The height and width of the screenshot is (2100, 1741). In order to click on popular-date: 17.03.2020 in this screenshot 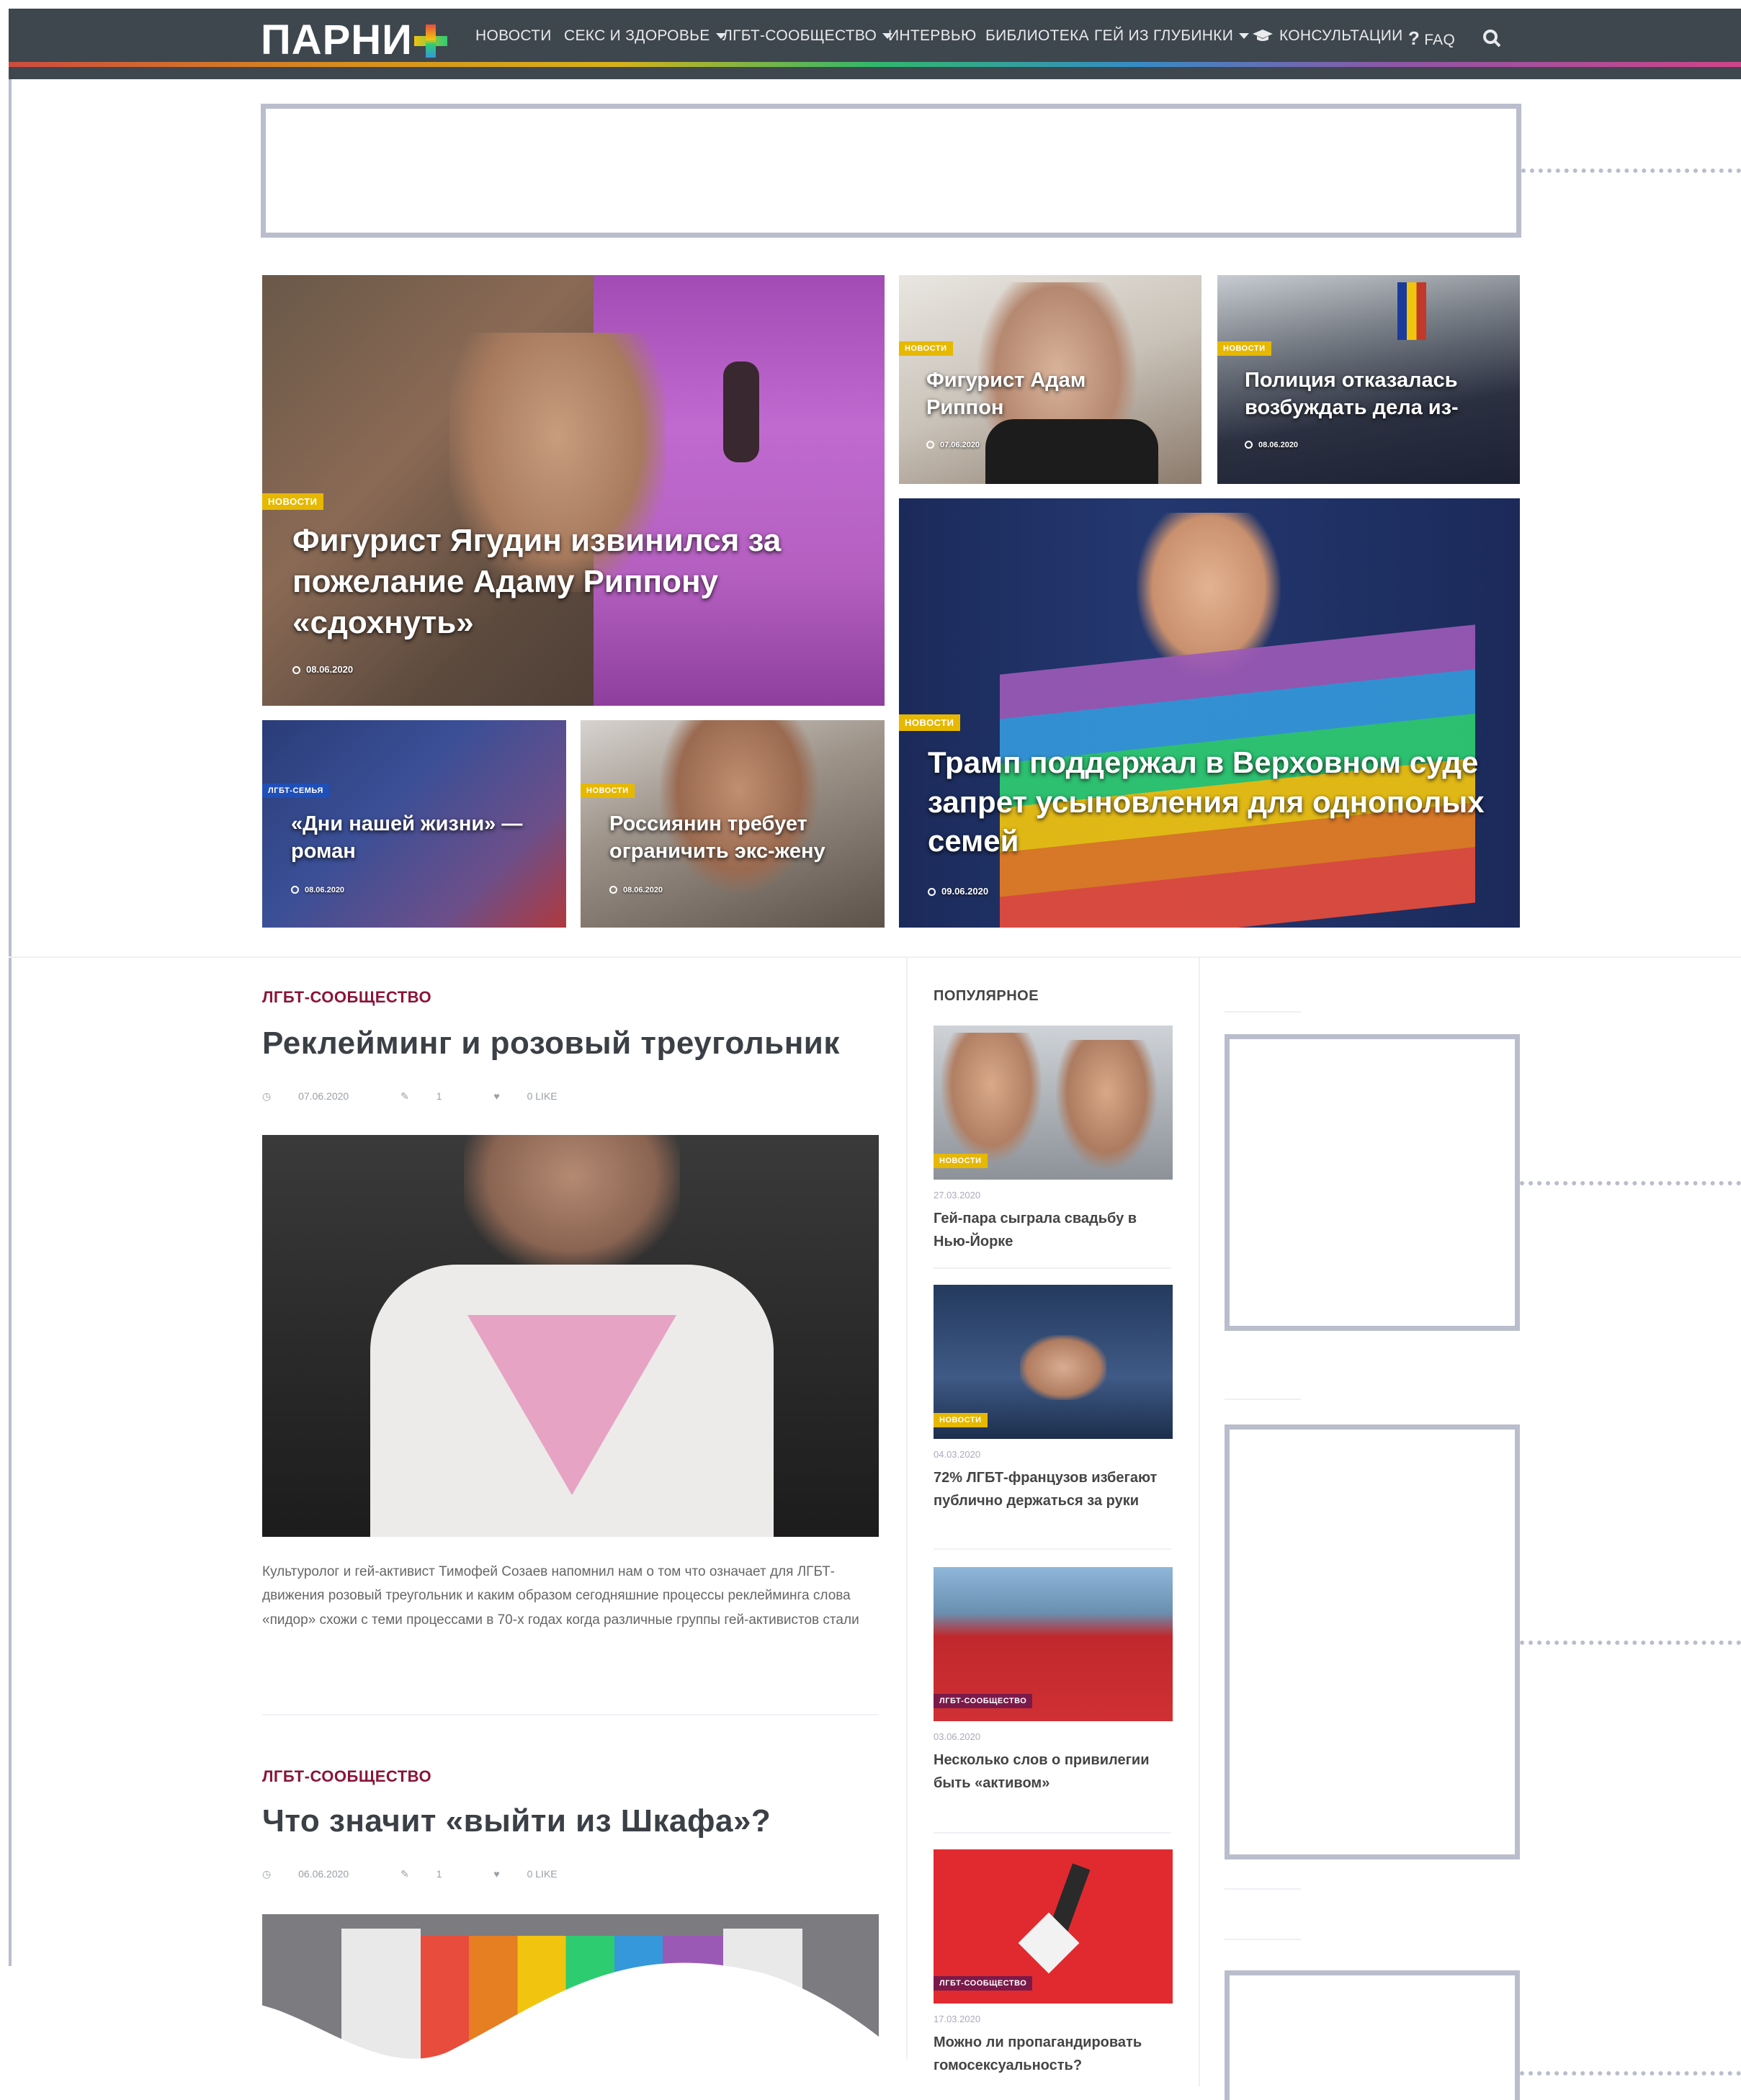, I will do `click(957, 2019)`.